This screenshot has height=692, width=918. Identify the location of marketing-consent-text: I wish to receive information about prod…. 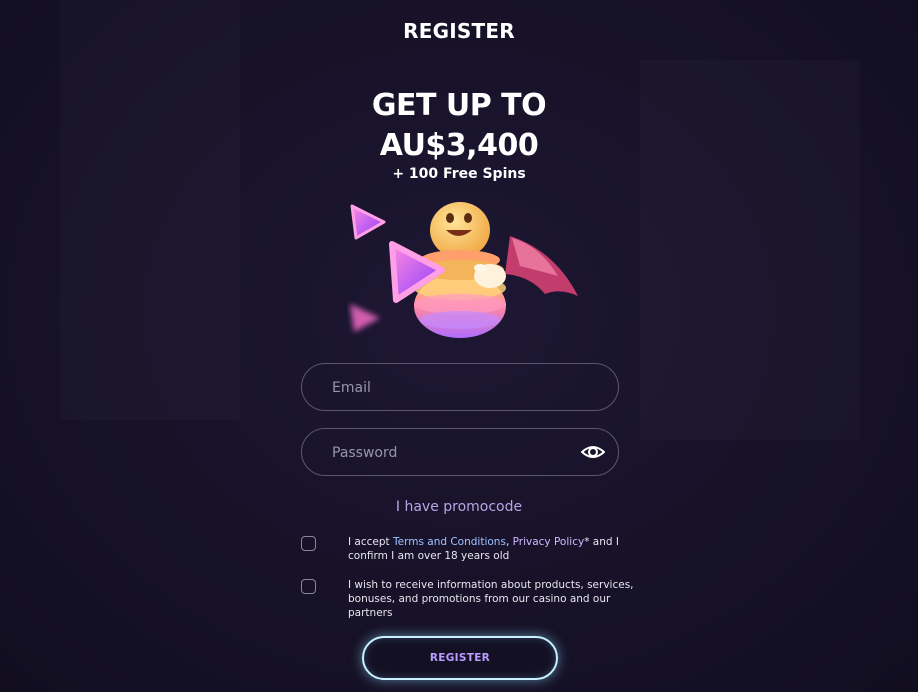
(491, 599).